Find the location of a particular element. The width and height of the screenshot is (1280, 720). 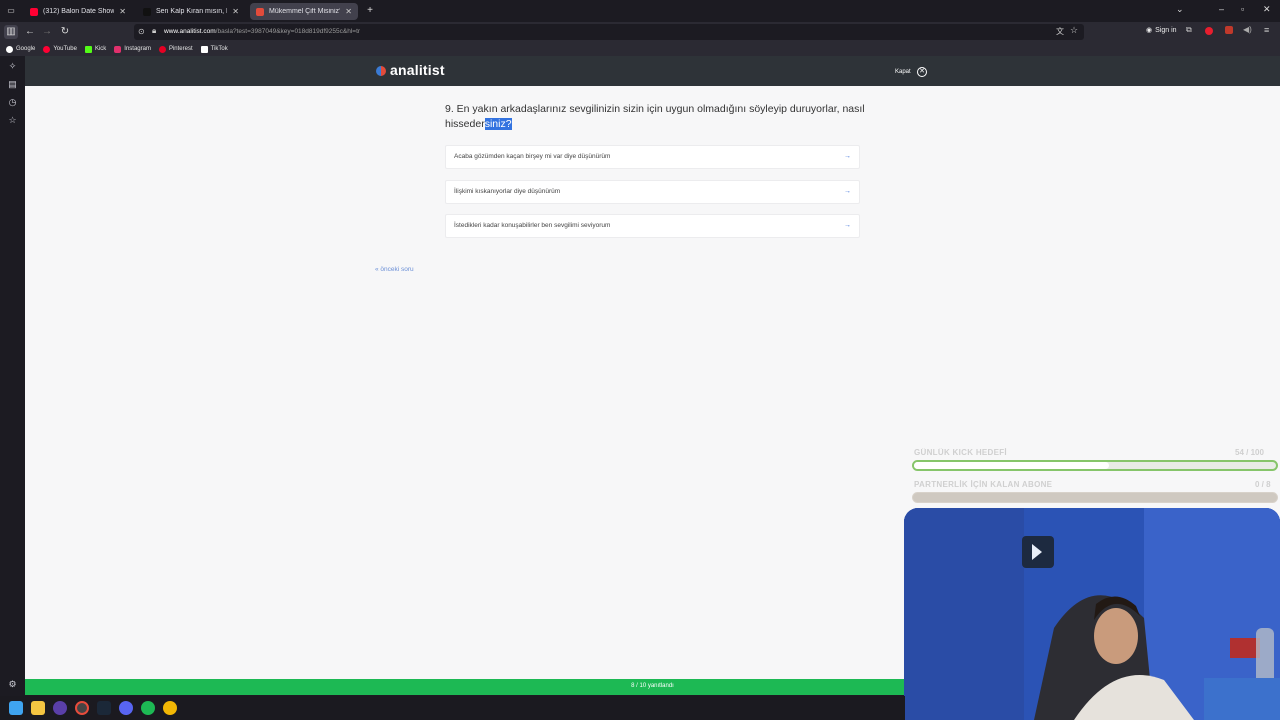

kick-goal-fill is located at coordinates (1011, 465).